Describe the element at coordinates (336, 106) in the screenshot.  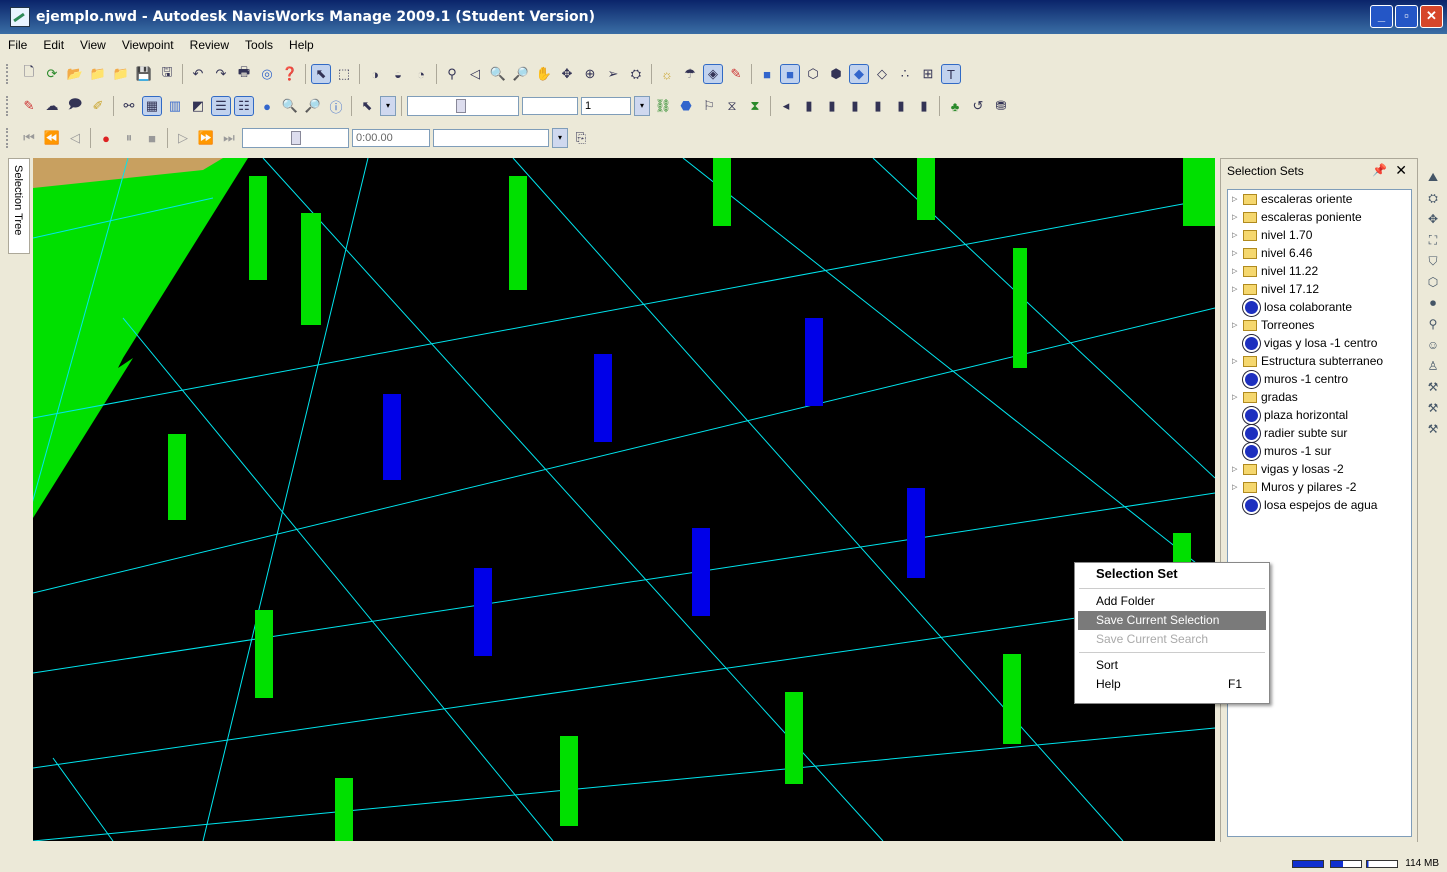
I see `info-icon: ⓘ` at that location.